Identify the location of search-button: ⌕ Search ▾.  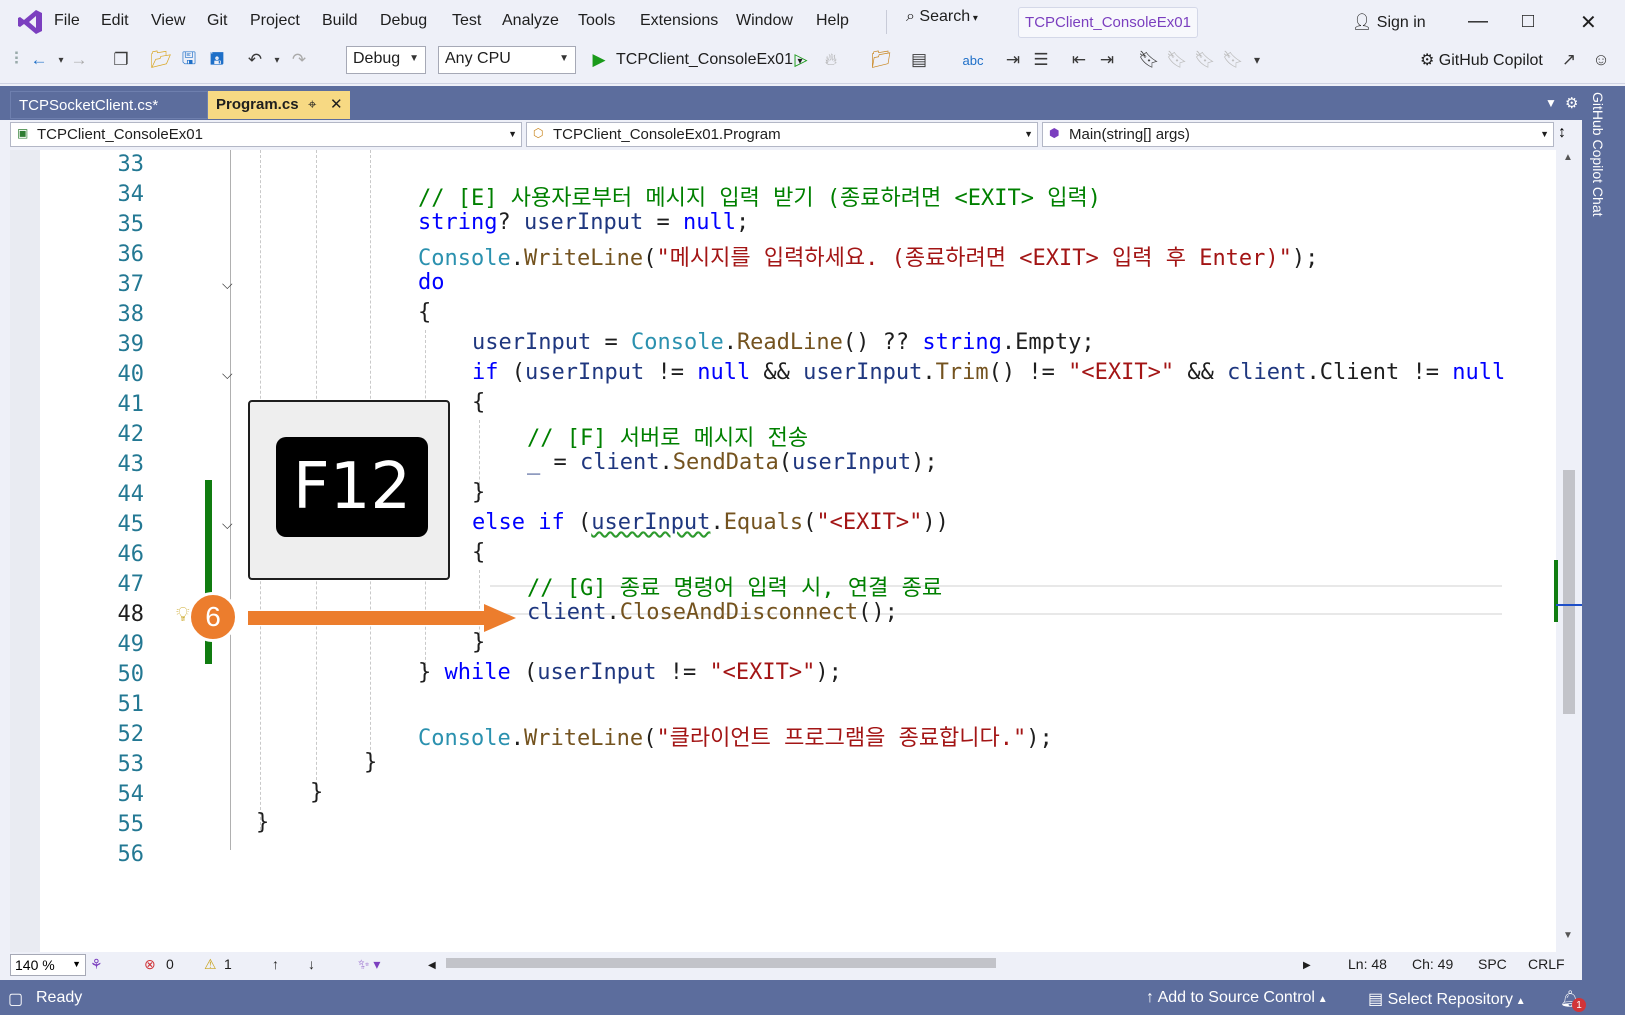
(942, 22).